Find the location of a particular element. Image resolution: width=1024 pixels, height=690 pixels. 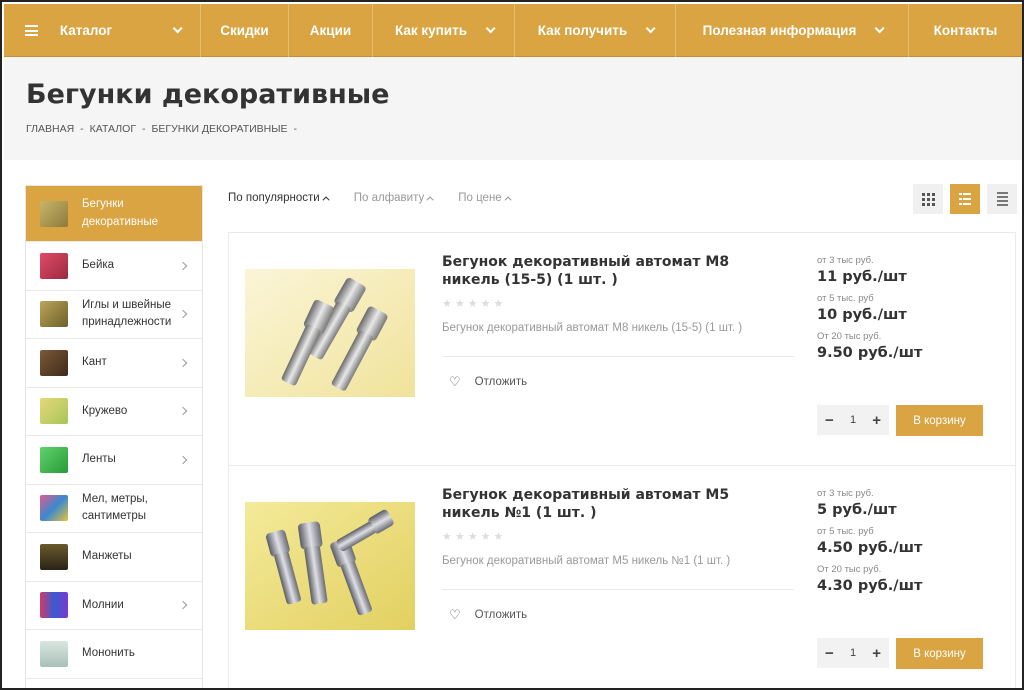

sidebar-item-decorative-sliders: Бегунки декоративные is located at coordinates (114, 214).